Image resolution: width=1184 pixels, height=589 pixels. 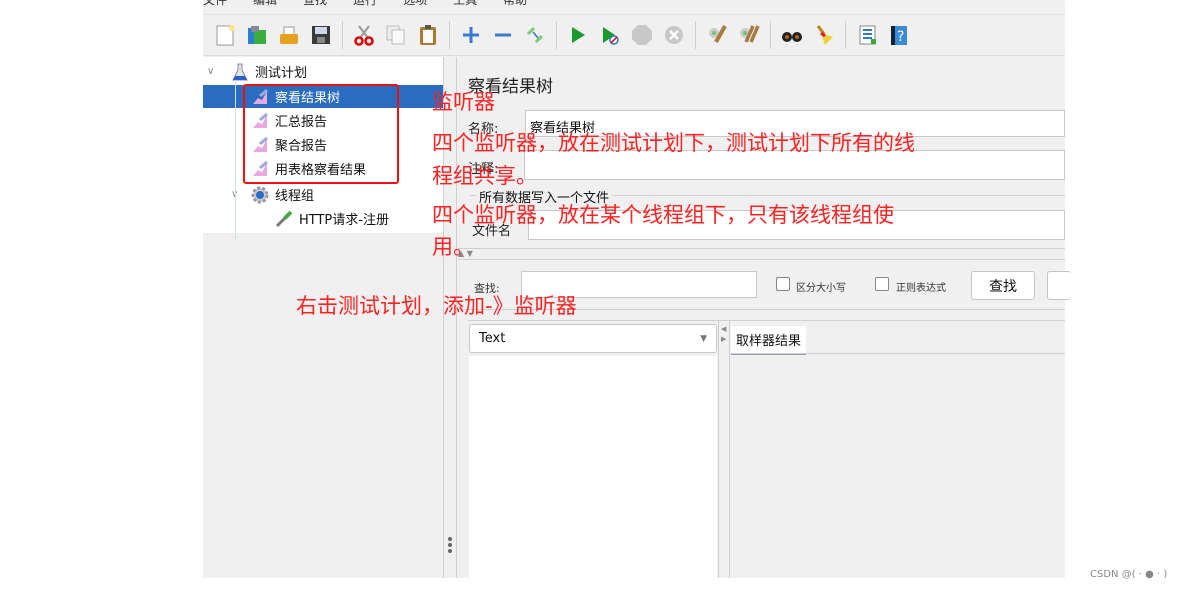 What do you see at coordinates (717, 35) in the screenshot?
I see `clear-icon` at bounding box center [717, 35].